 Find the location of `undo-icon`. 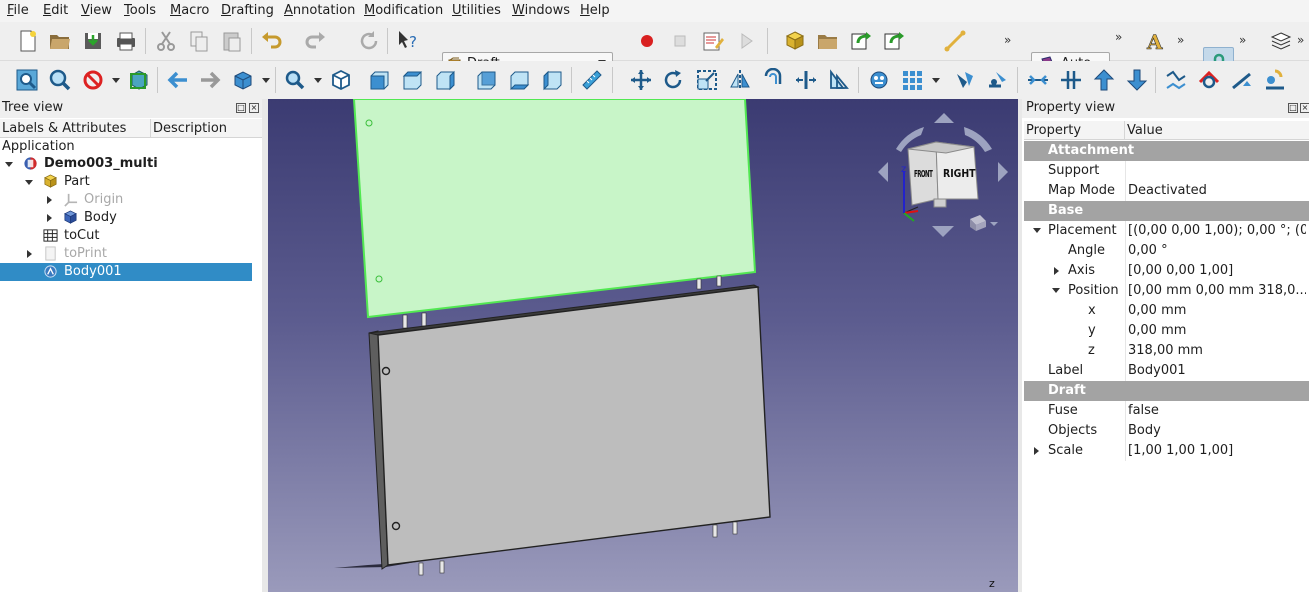

undo-icon is located at coordinates (271, 41).